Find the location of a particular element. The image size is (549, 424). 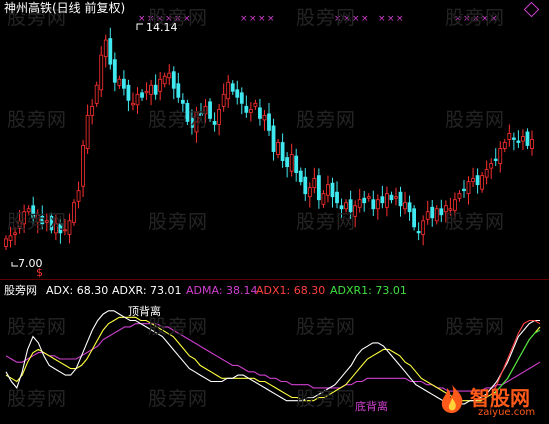

chart-title: 神州高铁(日线 前复权) is located at coordinates (65, 8).